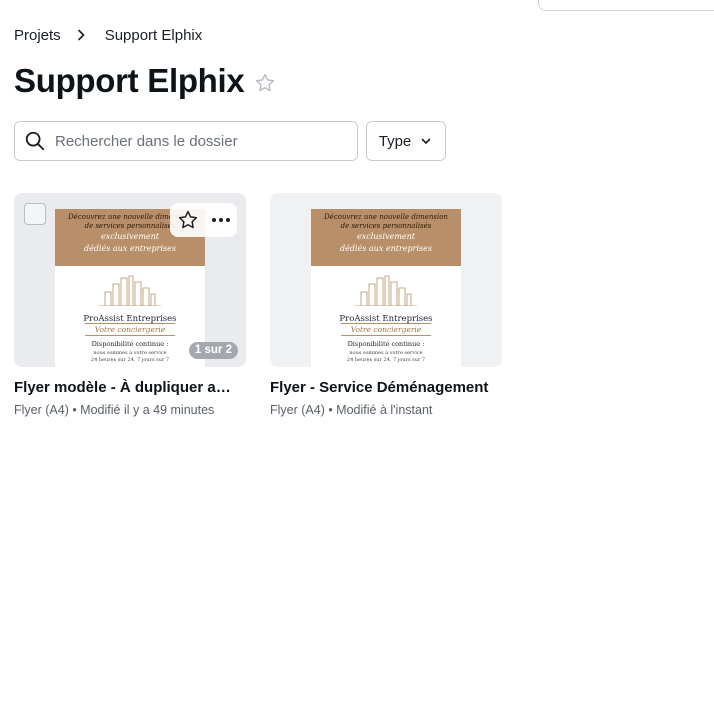  What do you see at coordinates (35, 214) in the screenshot?
I see `select-checkbox` at bounding box center [35, 214].